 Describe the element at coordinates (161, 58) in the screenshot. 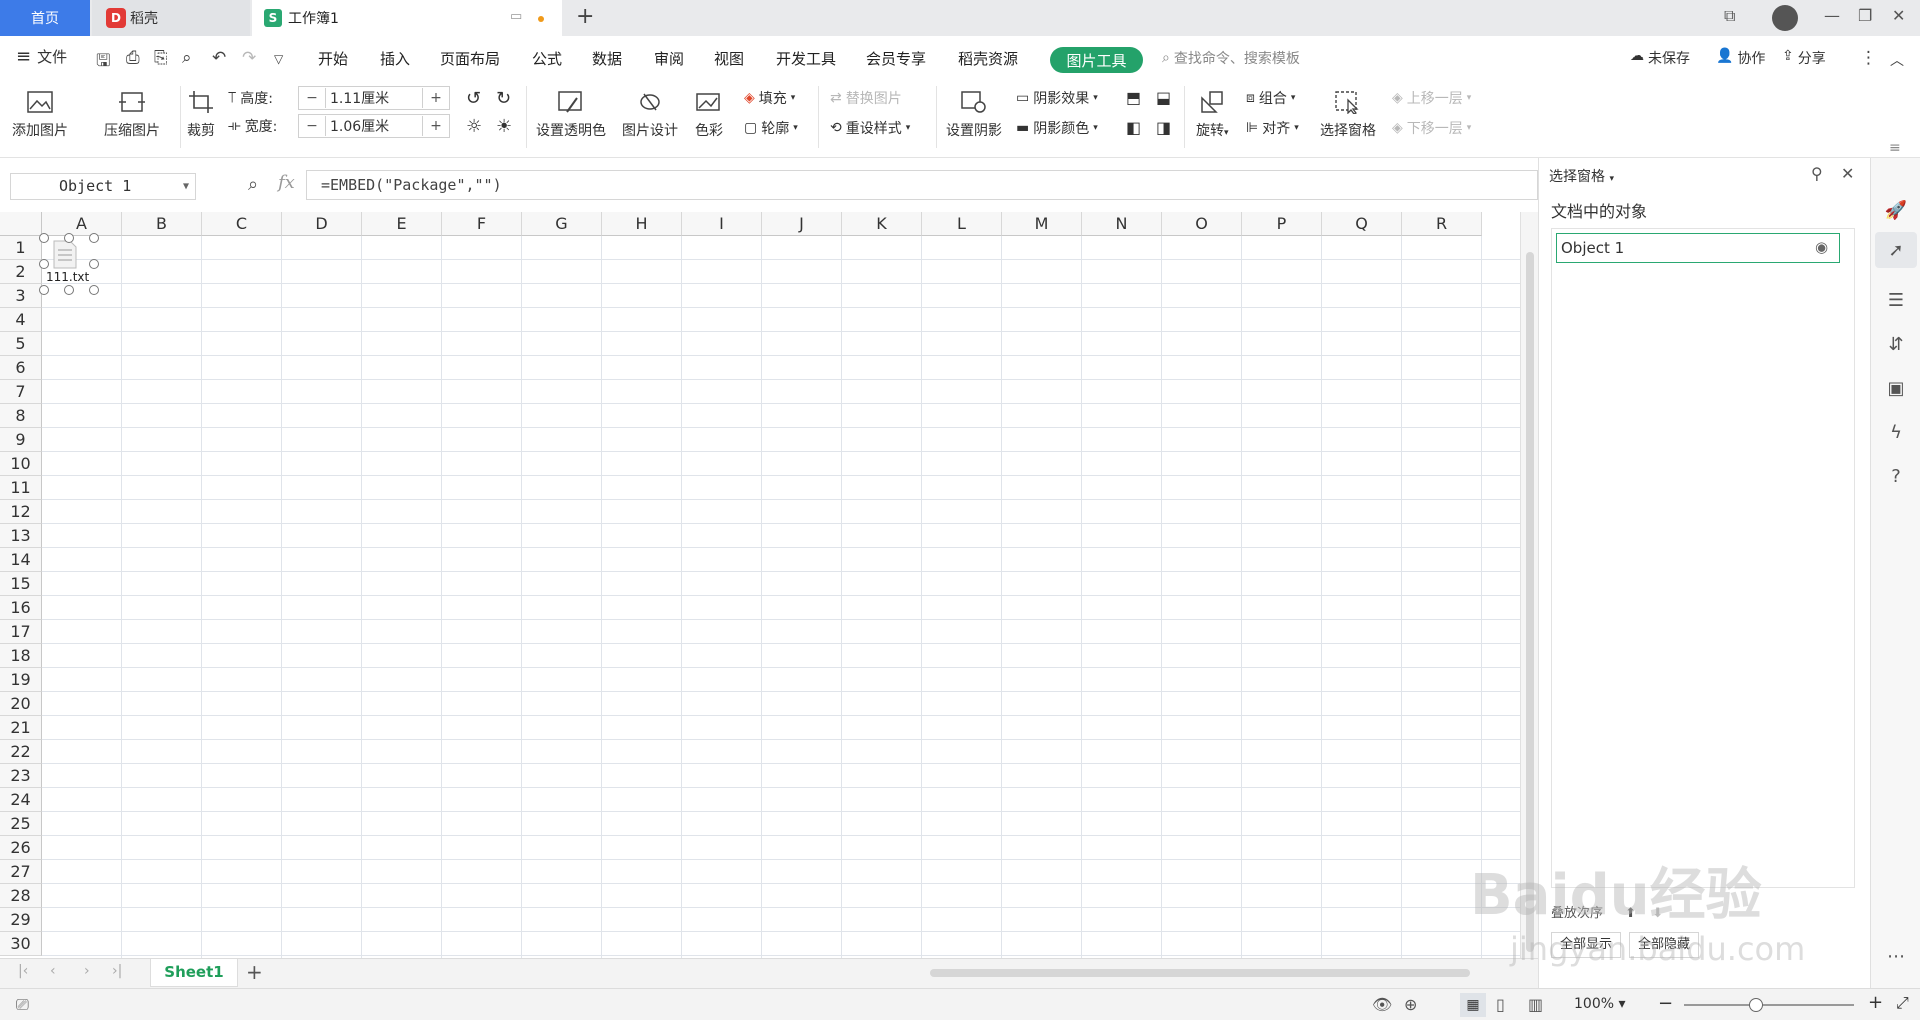

I see `print-icon: ⎘` at that location.